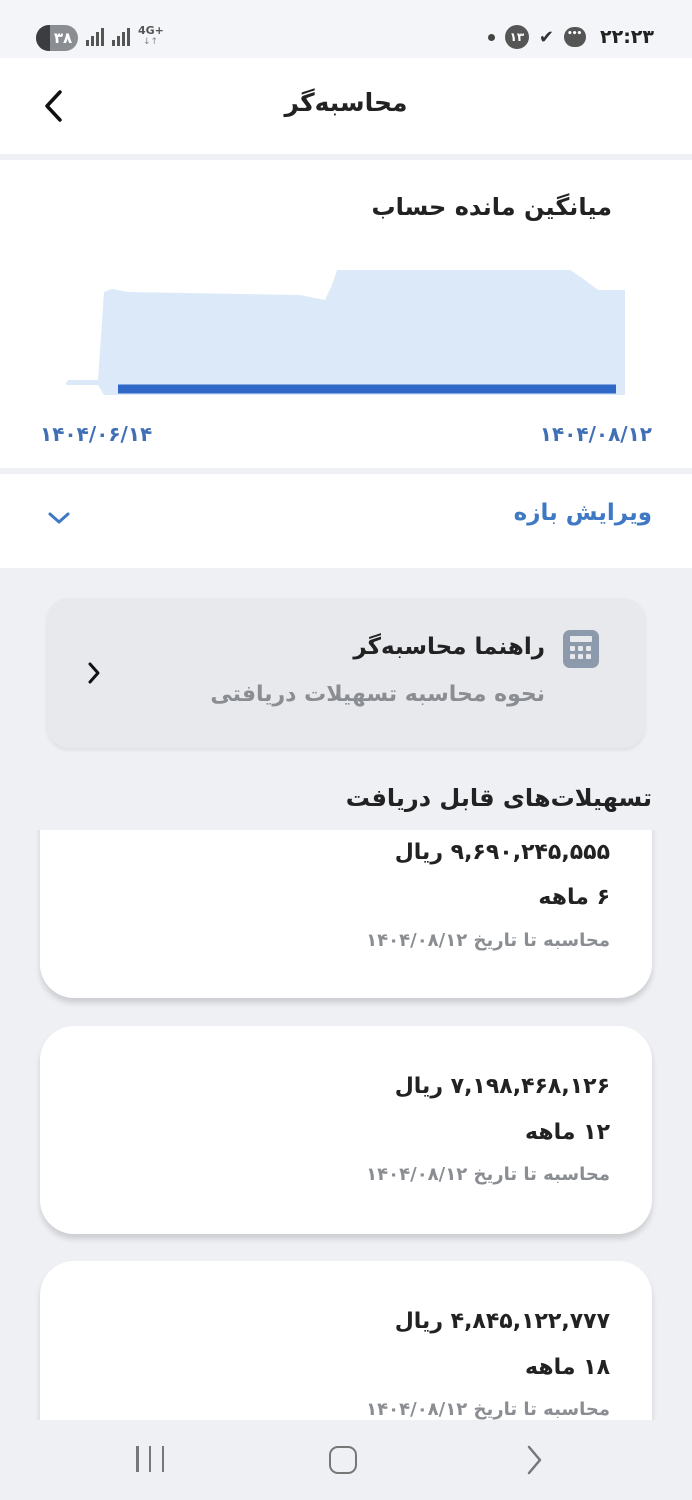 The height and width of the screenshot is (1500, 692). I want to click on status-right-group: ۱۳ ✔ ۲۲:۲۳, so click(570, 37).